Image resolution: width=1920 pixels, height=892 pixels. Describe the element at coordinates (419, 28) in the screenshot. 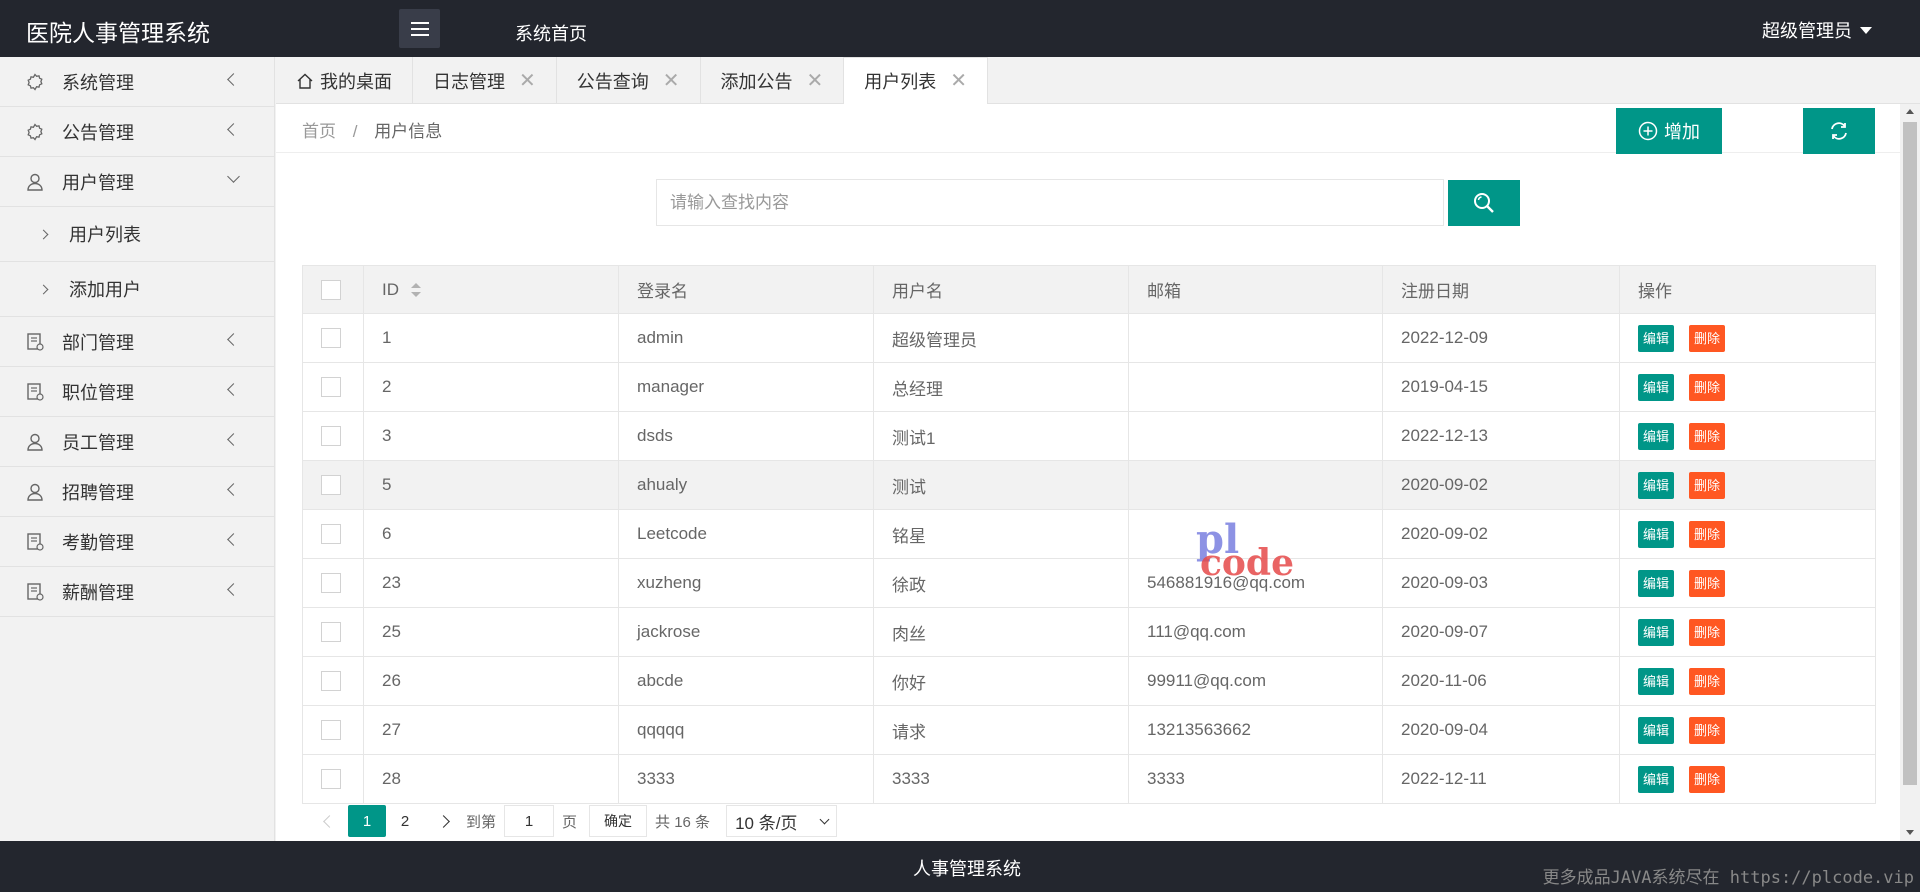

I see `menu-toggle-button` at that location.